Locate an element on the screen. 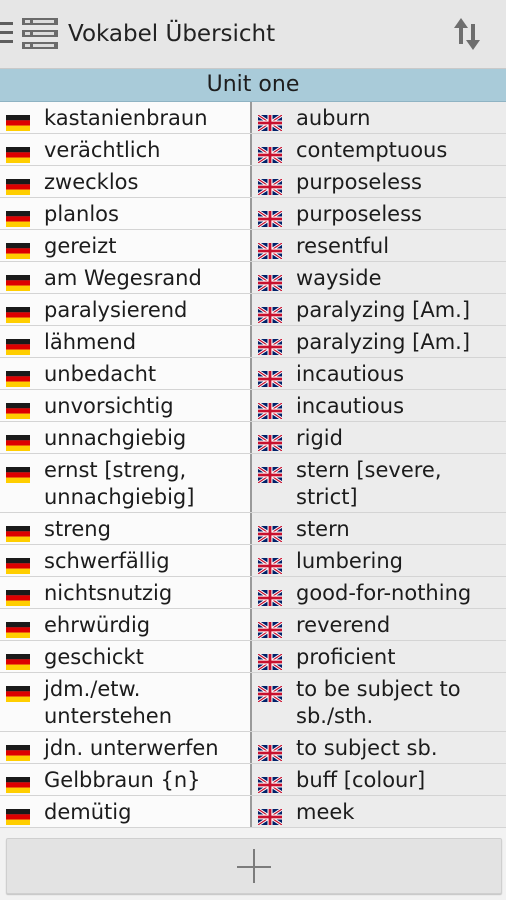 Image resolution: width=506 pixels, height=900 pixels. english-cell: contemptuous is located at coordinates (379, 149).